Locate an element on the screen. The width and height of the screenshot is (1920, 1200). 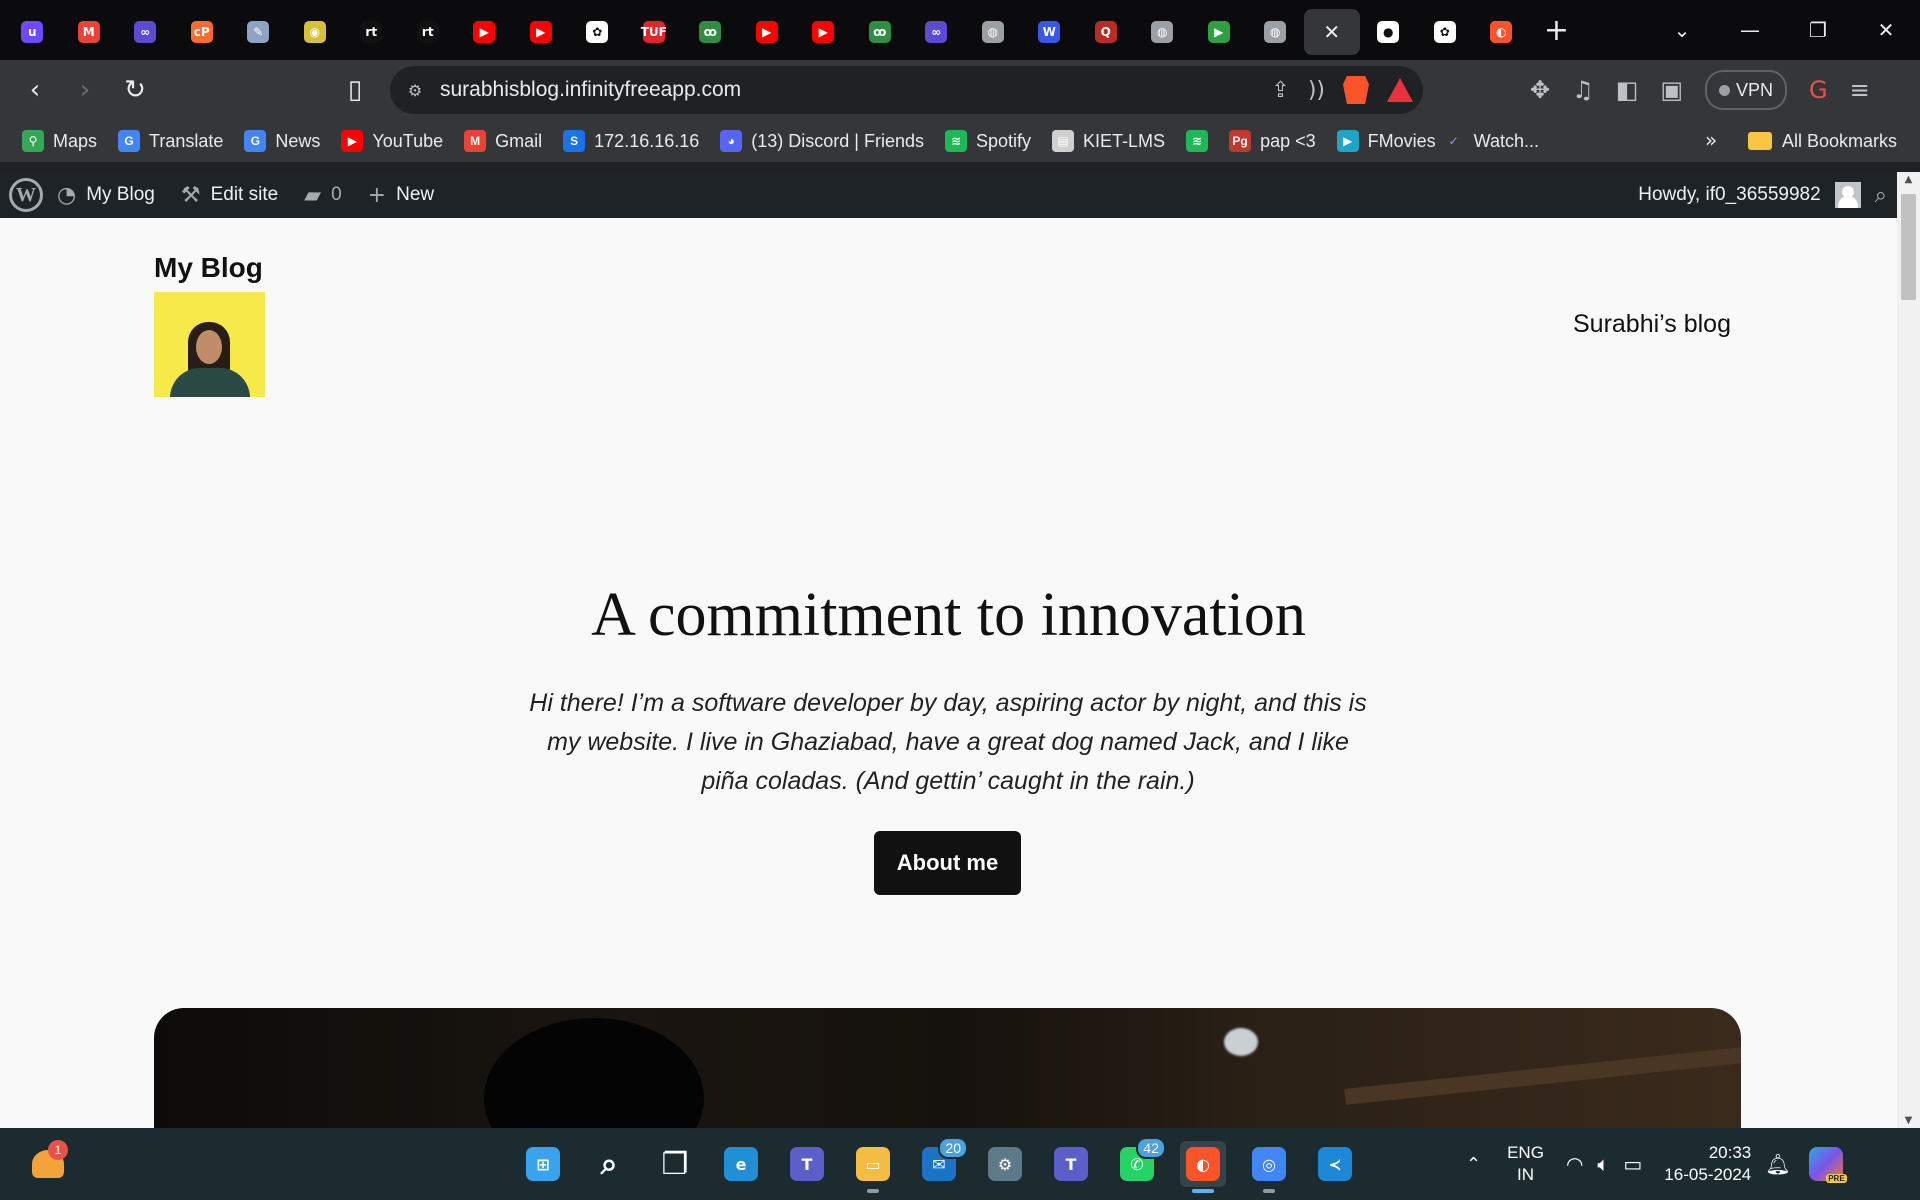
taskbar-app: ✉ 20 is located at coordinates (942, 1162).